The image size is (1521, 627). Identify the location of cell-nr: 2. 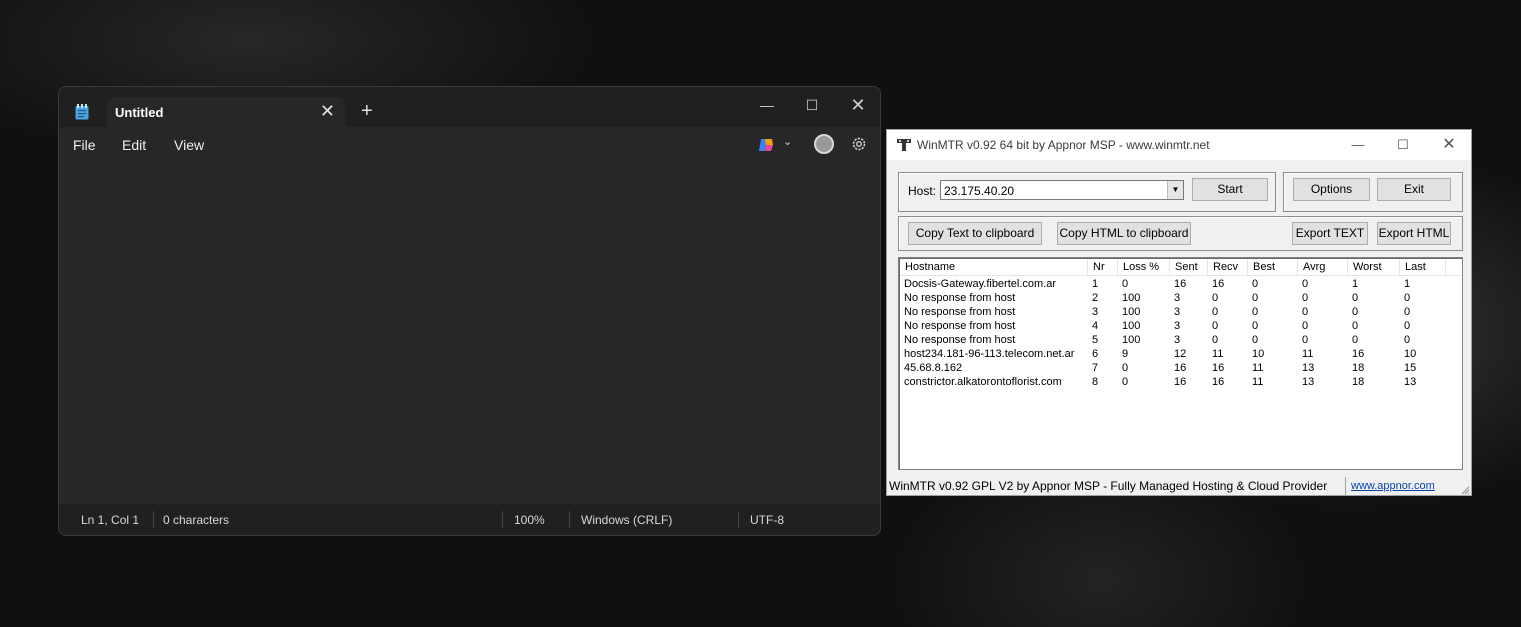
(1095, 298).